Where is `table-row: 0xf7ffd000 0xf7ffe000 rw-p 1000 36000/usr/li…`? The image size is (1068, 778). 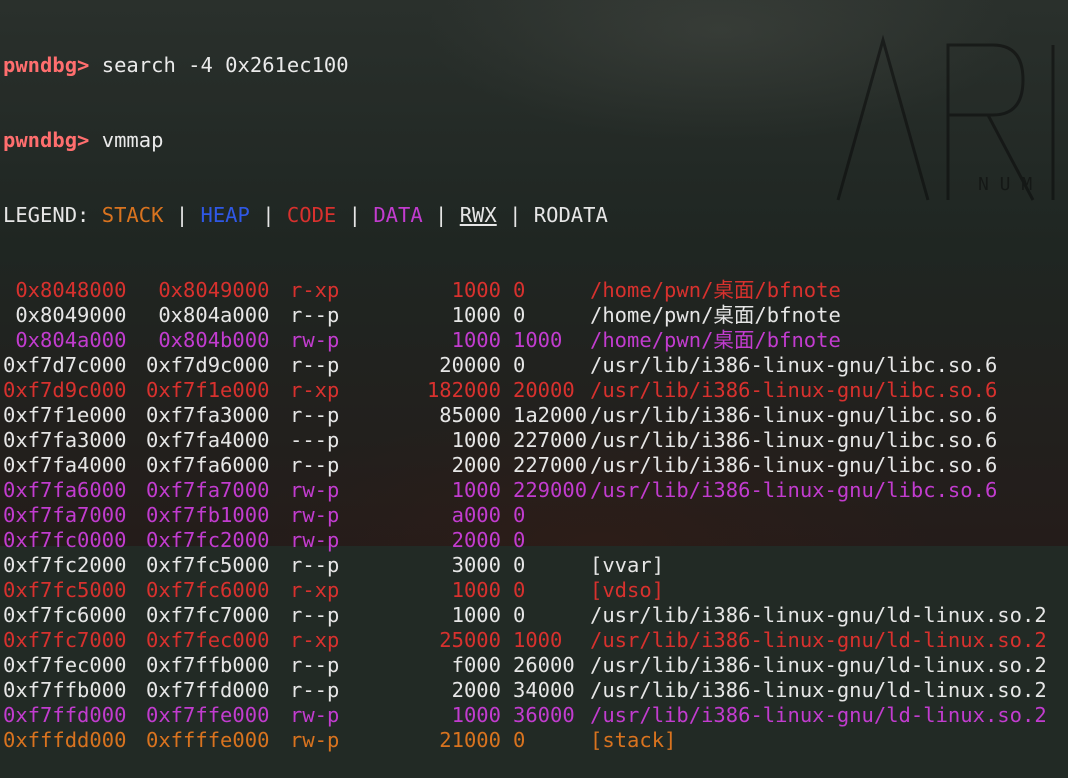 table-row: 0xf7ffd000 0xf7ffe000 rw-p 1000 36000/usr/li… is located at coordinates (535, 715).